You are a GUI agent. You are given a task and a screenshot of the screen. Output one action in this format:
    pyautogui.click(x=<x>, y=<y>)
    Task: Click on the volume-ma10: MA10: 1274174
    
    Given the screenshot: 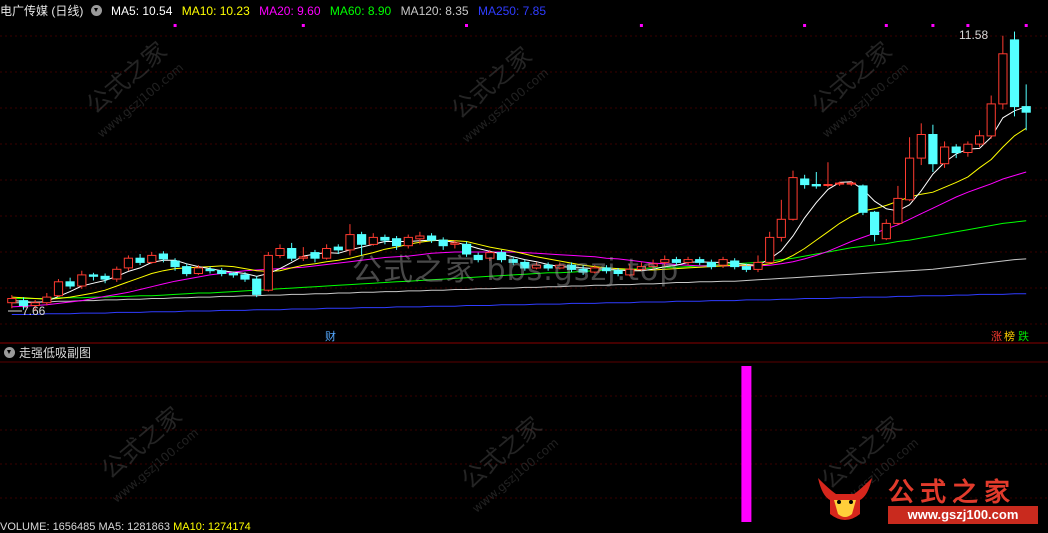 What is the action you would take?
    pyautogui.click(x=212, y=527)
    